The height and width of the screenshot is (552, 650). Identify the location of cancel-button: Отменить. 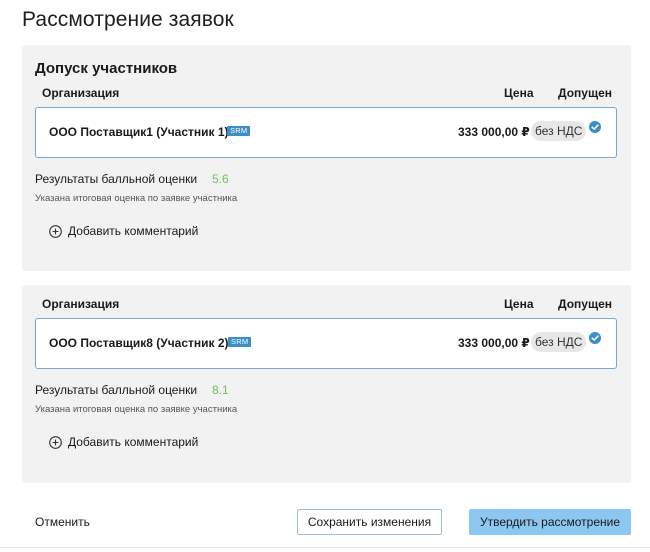
(62, 522).